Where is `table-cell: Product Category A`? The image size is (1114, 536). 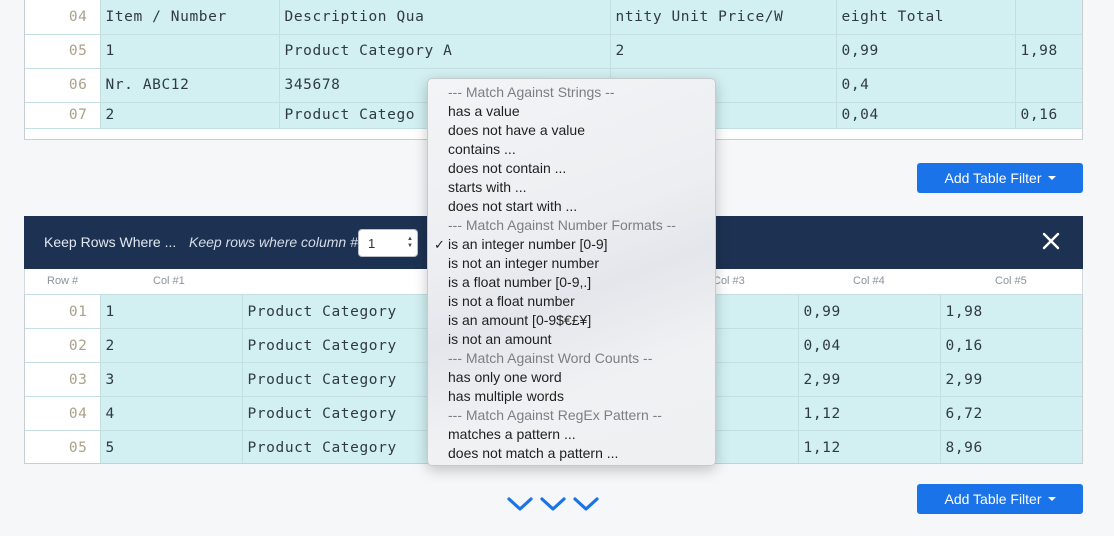 table-cell: Product Category A is located at coordinates (444, 51).